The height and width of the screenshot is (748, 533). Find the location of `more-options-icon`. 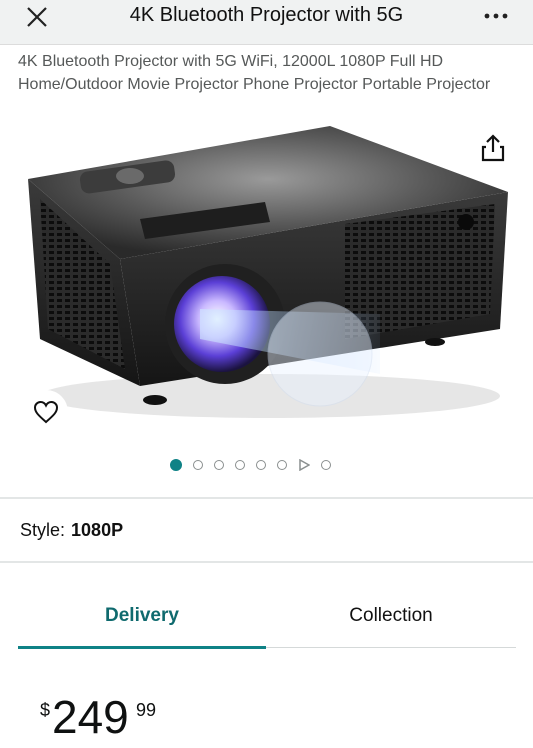

more-options-icon is located at coordinates (496, 15).